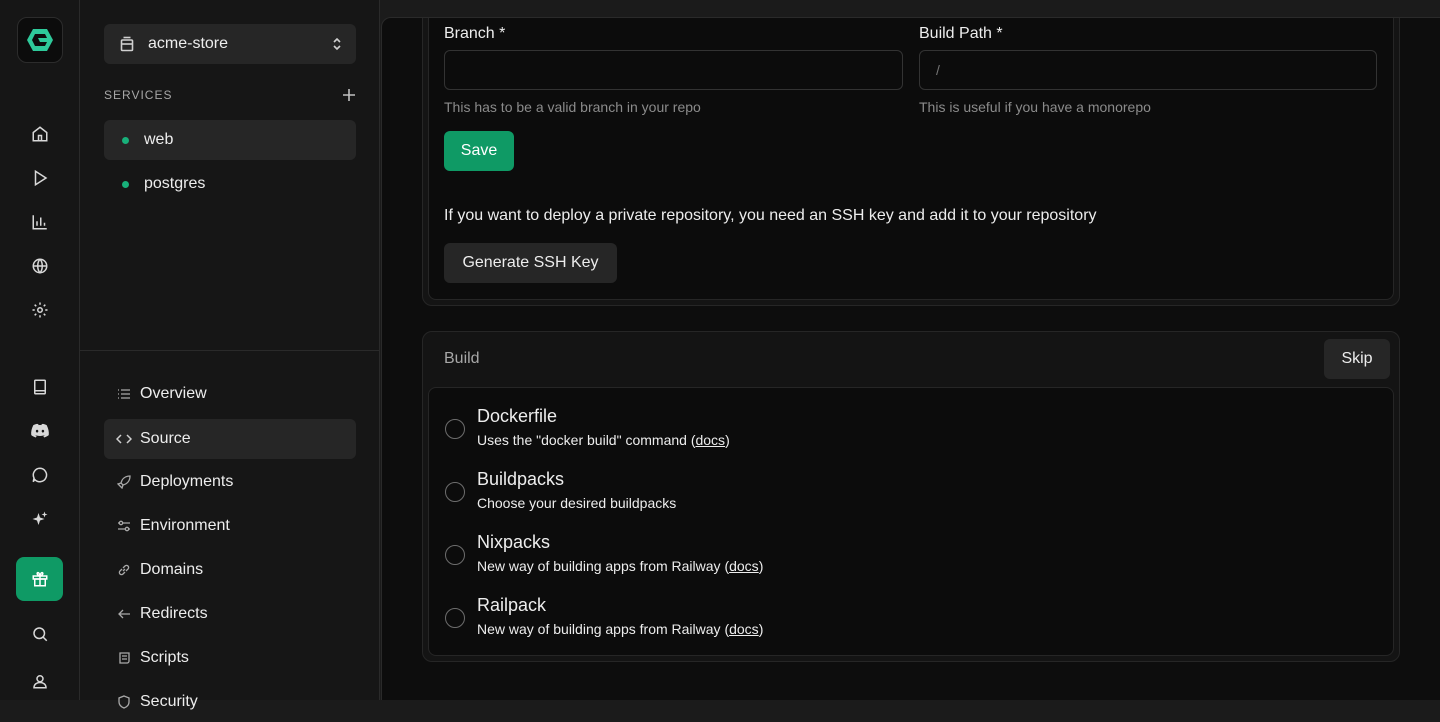 This screenshot has height=722, width=1440. Describe the element at coordinates (517, 416) in the screenshot. I see `option-title: Dockerfile` at that location.